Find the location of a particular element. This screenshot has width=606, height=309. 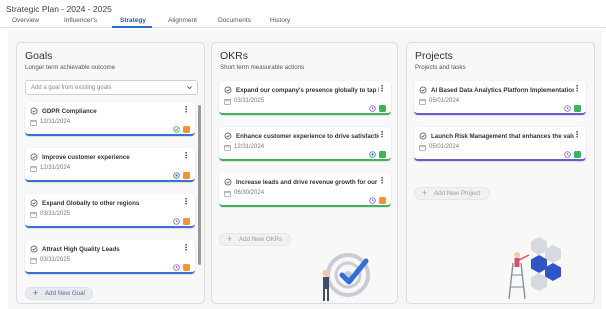

add-new-project-button: + Add New Project is located at coordinates (452, 193).